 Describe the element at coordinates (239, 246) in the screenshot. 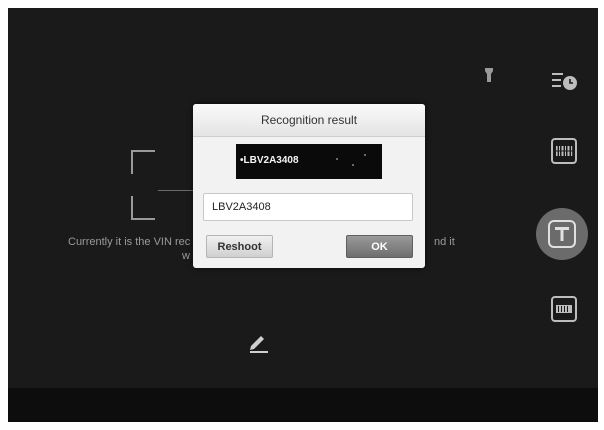

I see `reshoot-button: Reshoot` at that location.